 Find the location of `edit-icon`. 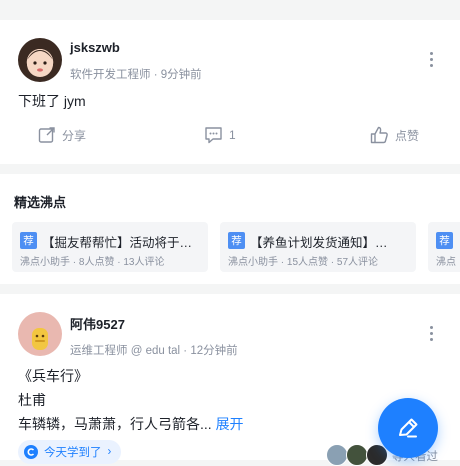

edit-icon is located at coordinates (408, 428).